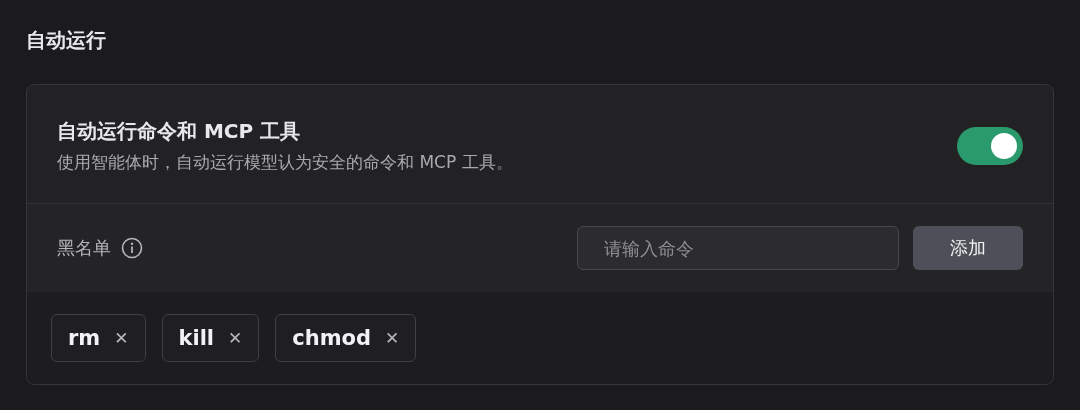  What do you see at coordinates (84, 338) in the screenshot?
I see `tag-label: rm` at bounding box center [84, 338].